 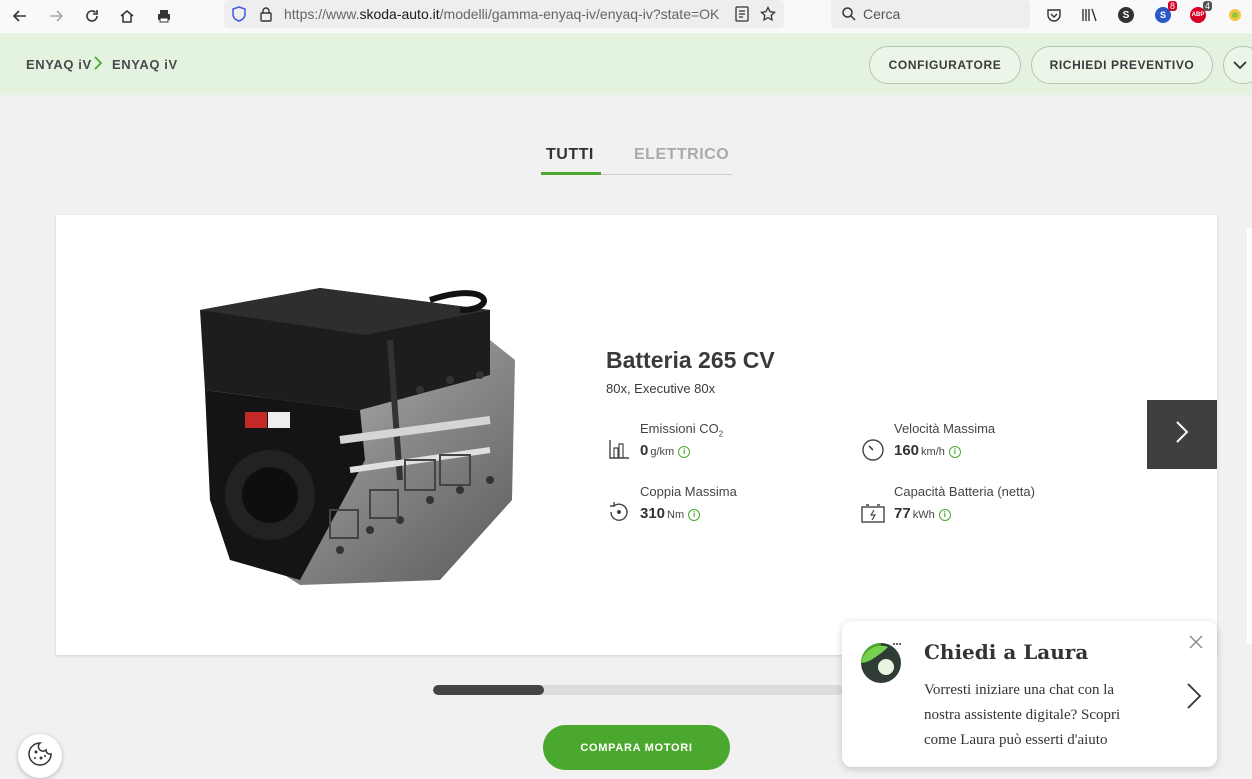 What do you see at coordinates (92, 16) in the screenshot?
I see `reload-icon` at bounding box center [92, 16].